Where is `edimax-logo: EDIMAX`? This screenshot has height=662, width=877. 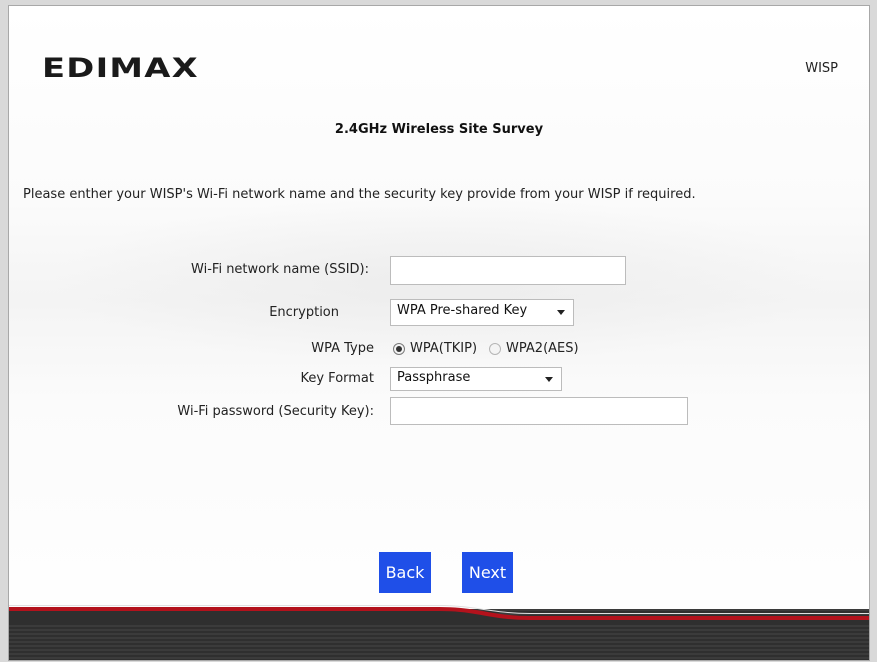
edimax-logo: EDIMAX is located at coordinates (120, 68).